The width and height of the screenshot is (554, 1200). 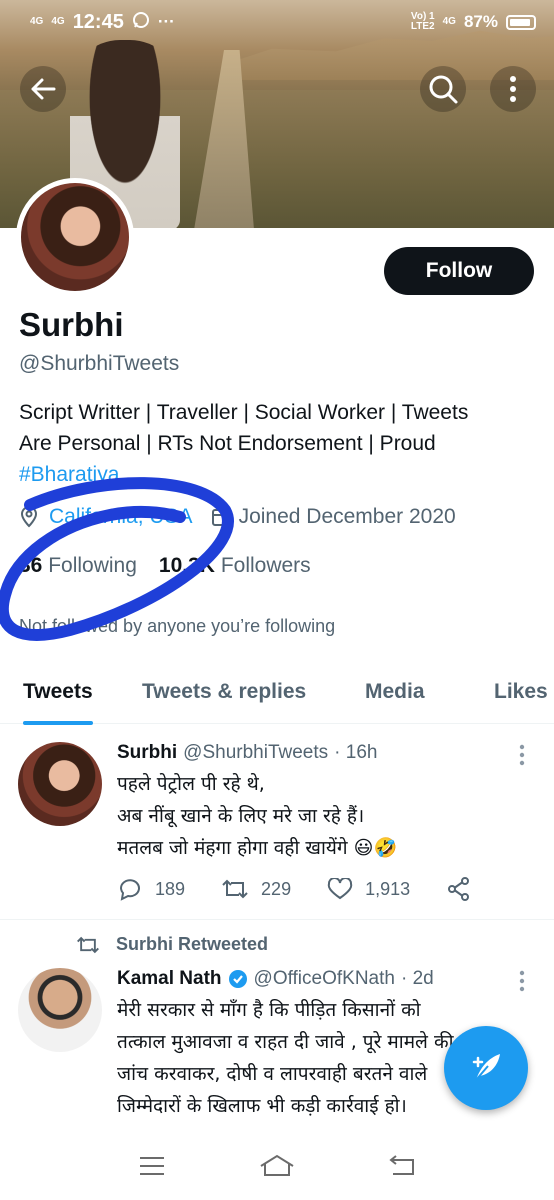 I want to click on tweet-author-name: Surbhi, so click(x=147, y=753).